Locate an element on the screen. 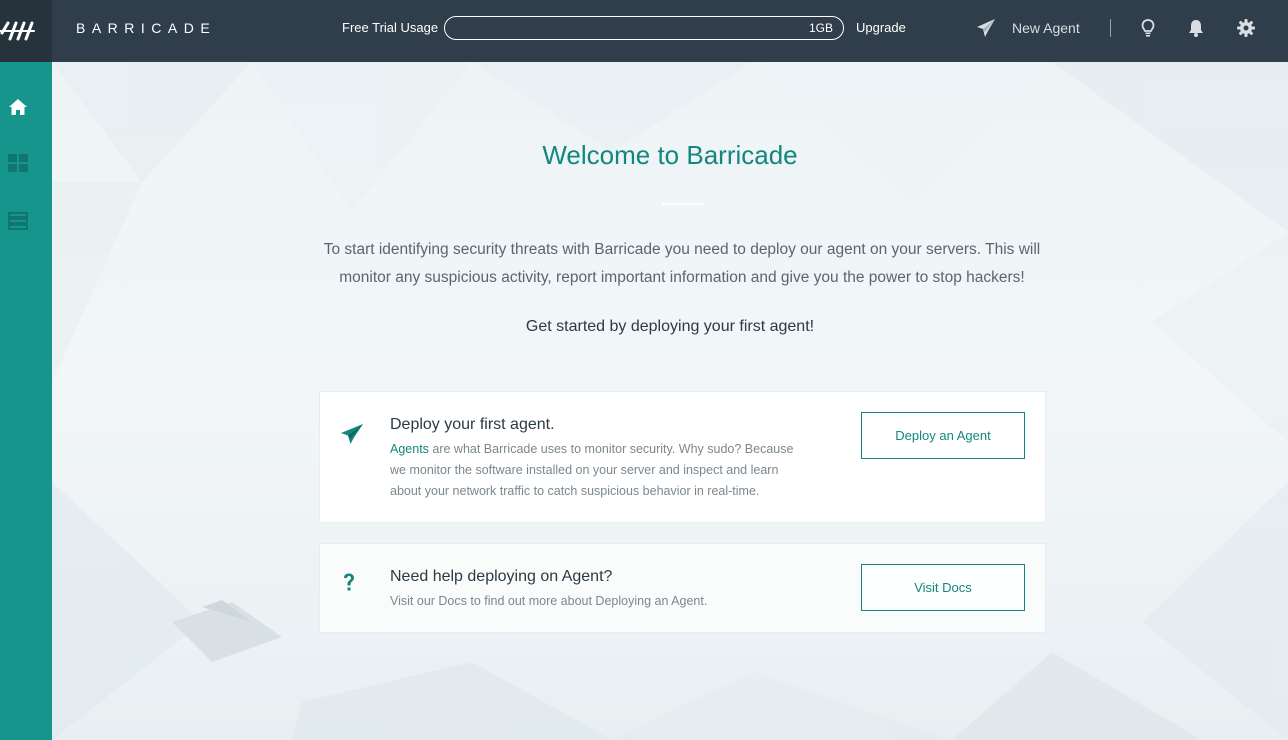 This screenshot has height=740, width=1288. agents-link: Agents is located at coordinates (409, 449).